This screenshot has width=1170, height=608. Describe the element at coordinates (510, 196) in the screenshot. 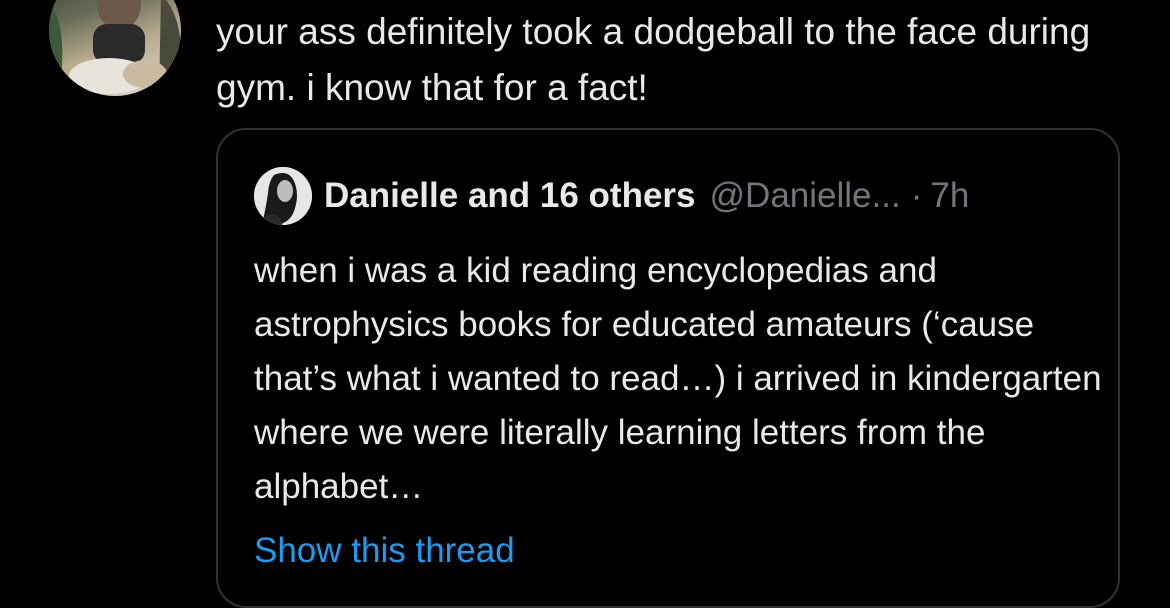

I see `quoted-author-name: Danielle and 16 others` at that location.